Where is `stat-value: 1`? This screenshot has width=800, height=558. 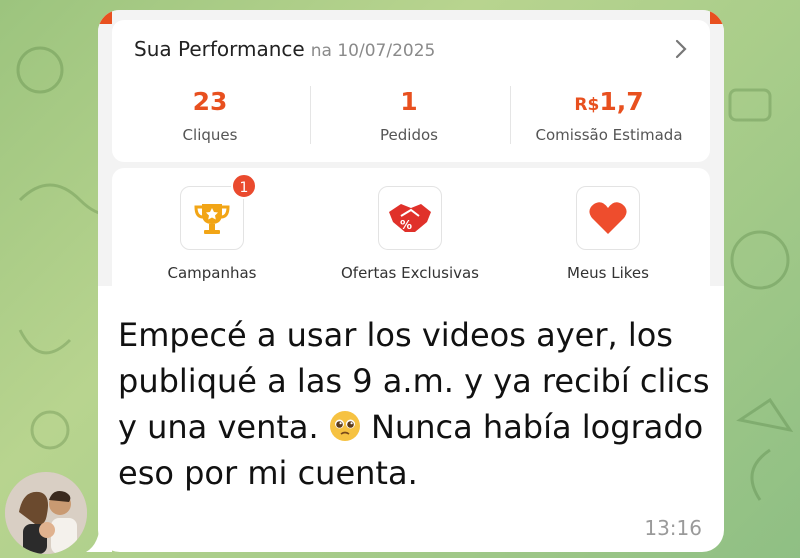
stat-value: 1 is located at coordinates (409, 101).